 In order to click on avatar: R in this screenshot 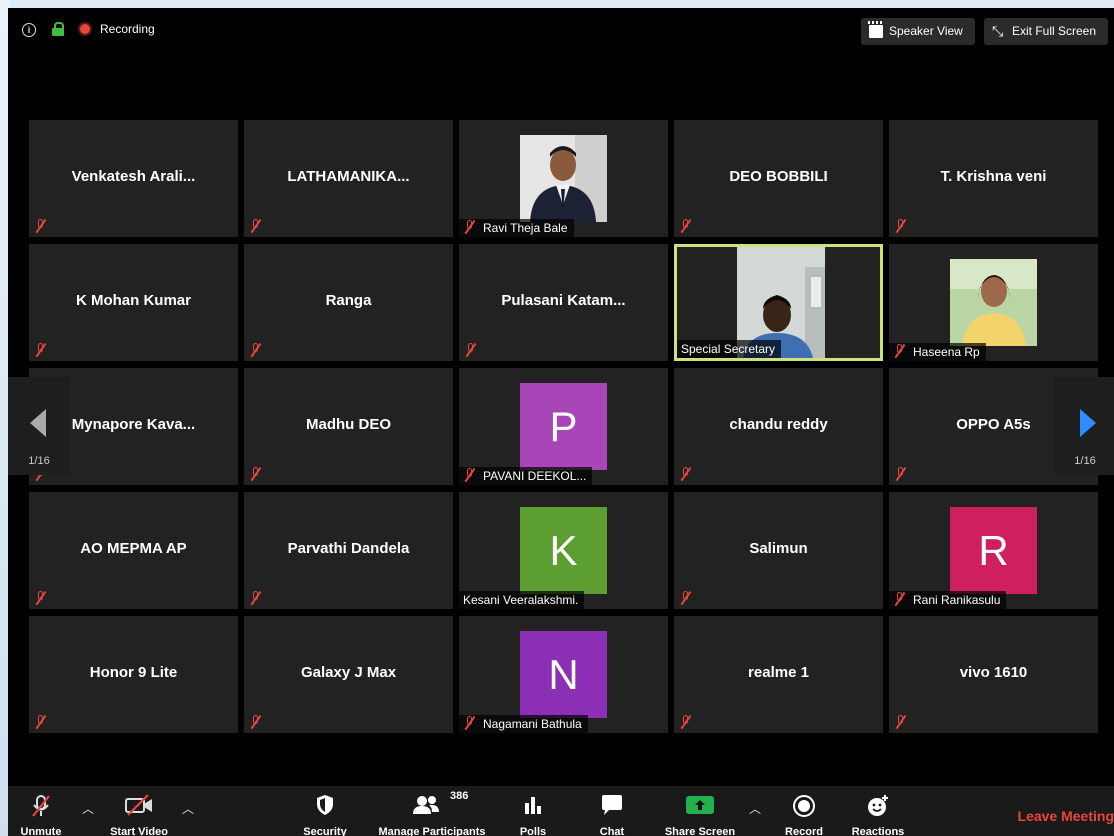, I will do `click(993, 550)`.